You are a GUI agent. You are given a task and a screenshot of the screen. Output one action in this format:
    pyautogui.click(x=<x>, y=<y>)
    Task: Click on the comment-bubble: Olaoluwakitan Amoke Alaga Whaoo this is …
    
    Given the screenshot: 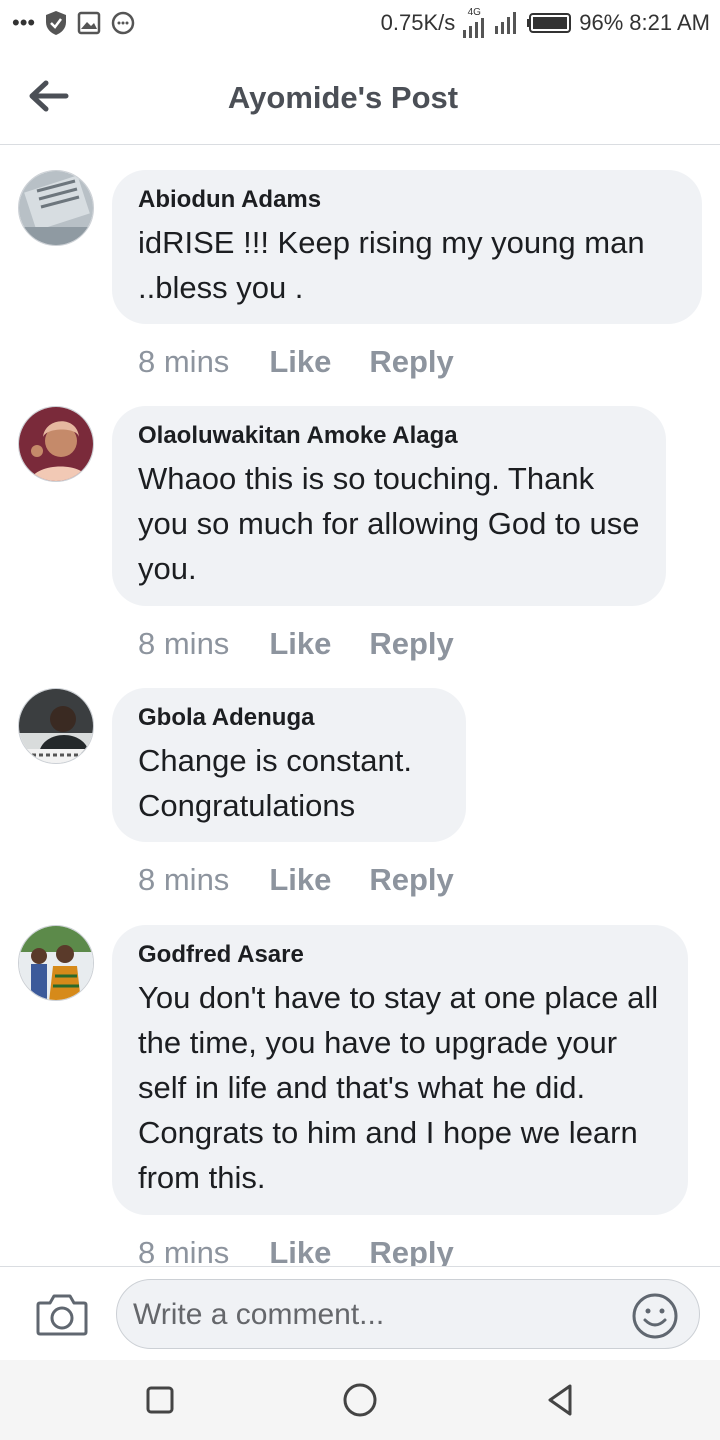 What is the action you would take?
    pyautogui.click(x=389, y=506)
    